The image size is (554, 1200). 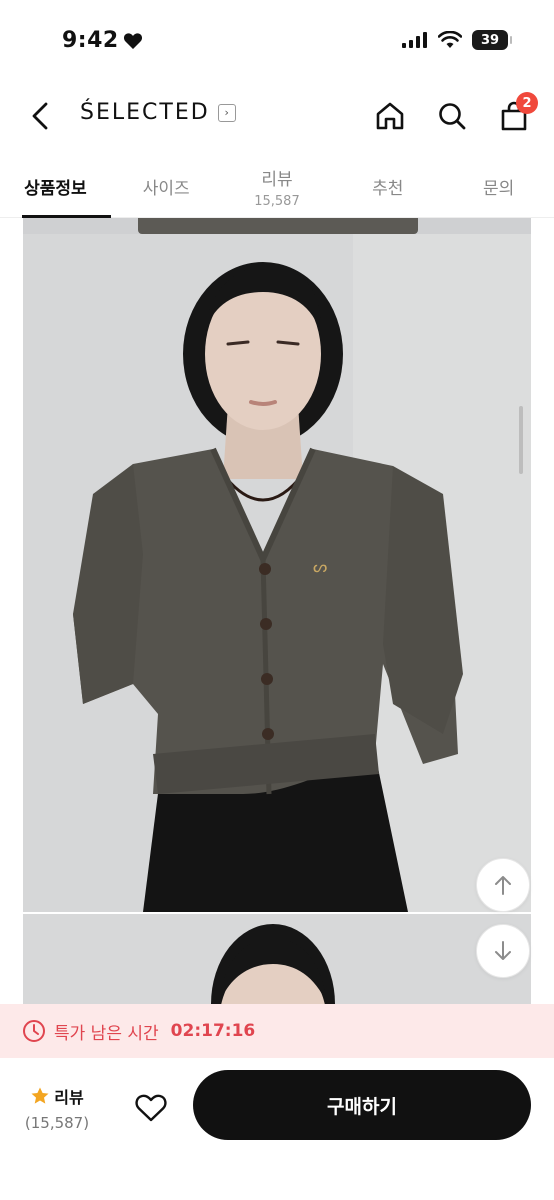 I want to click on brand-name: ŚELECTED, so click(x=145, y=112).